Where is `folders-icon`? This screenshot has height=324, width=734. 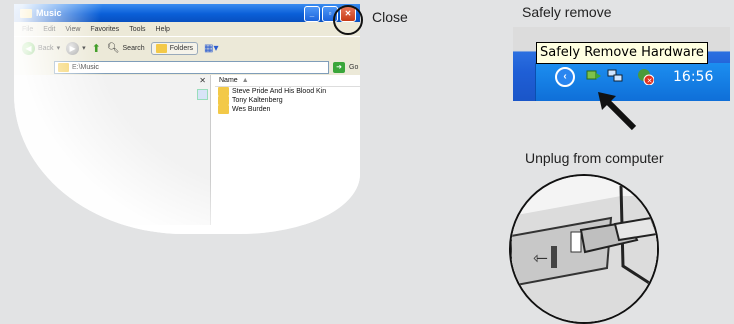
folders-icon is located at coordinates (161, 48).